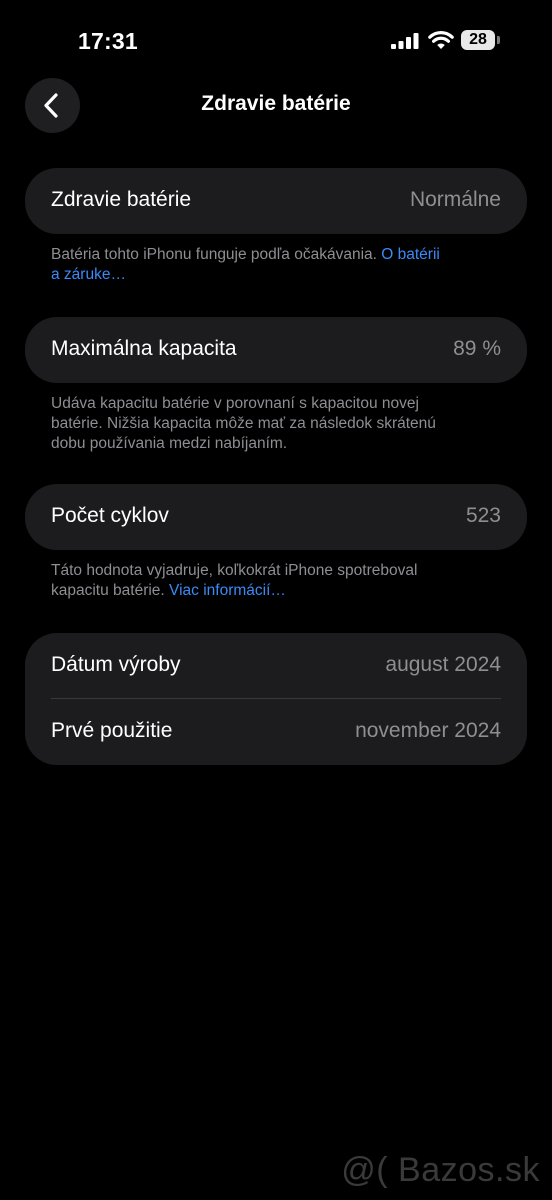  I want to click on cycle-count-card: Počet cyklov 523, so click(276, 517).